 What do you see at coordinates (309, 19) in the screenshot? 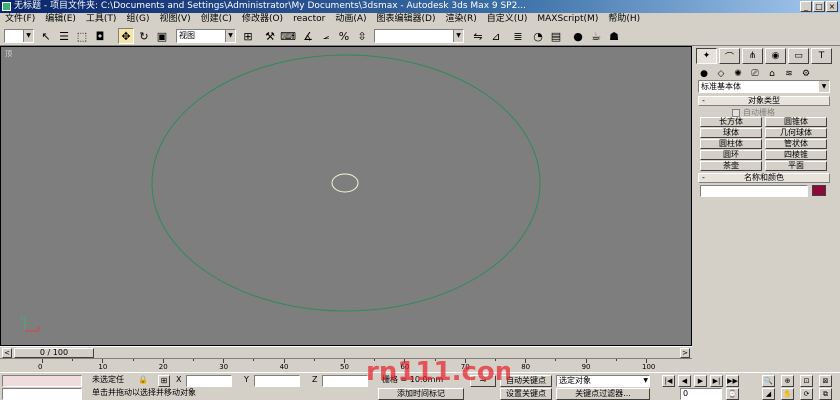
I see `menu-reactor: reactor` at bounding box center [309, 19].